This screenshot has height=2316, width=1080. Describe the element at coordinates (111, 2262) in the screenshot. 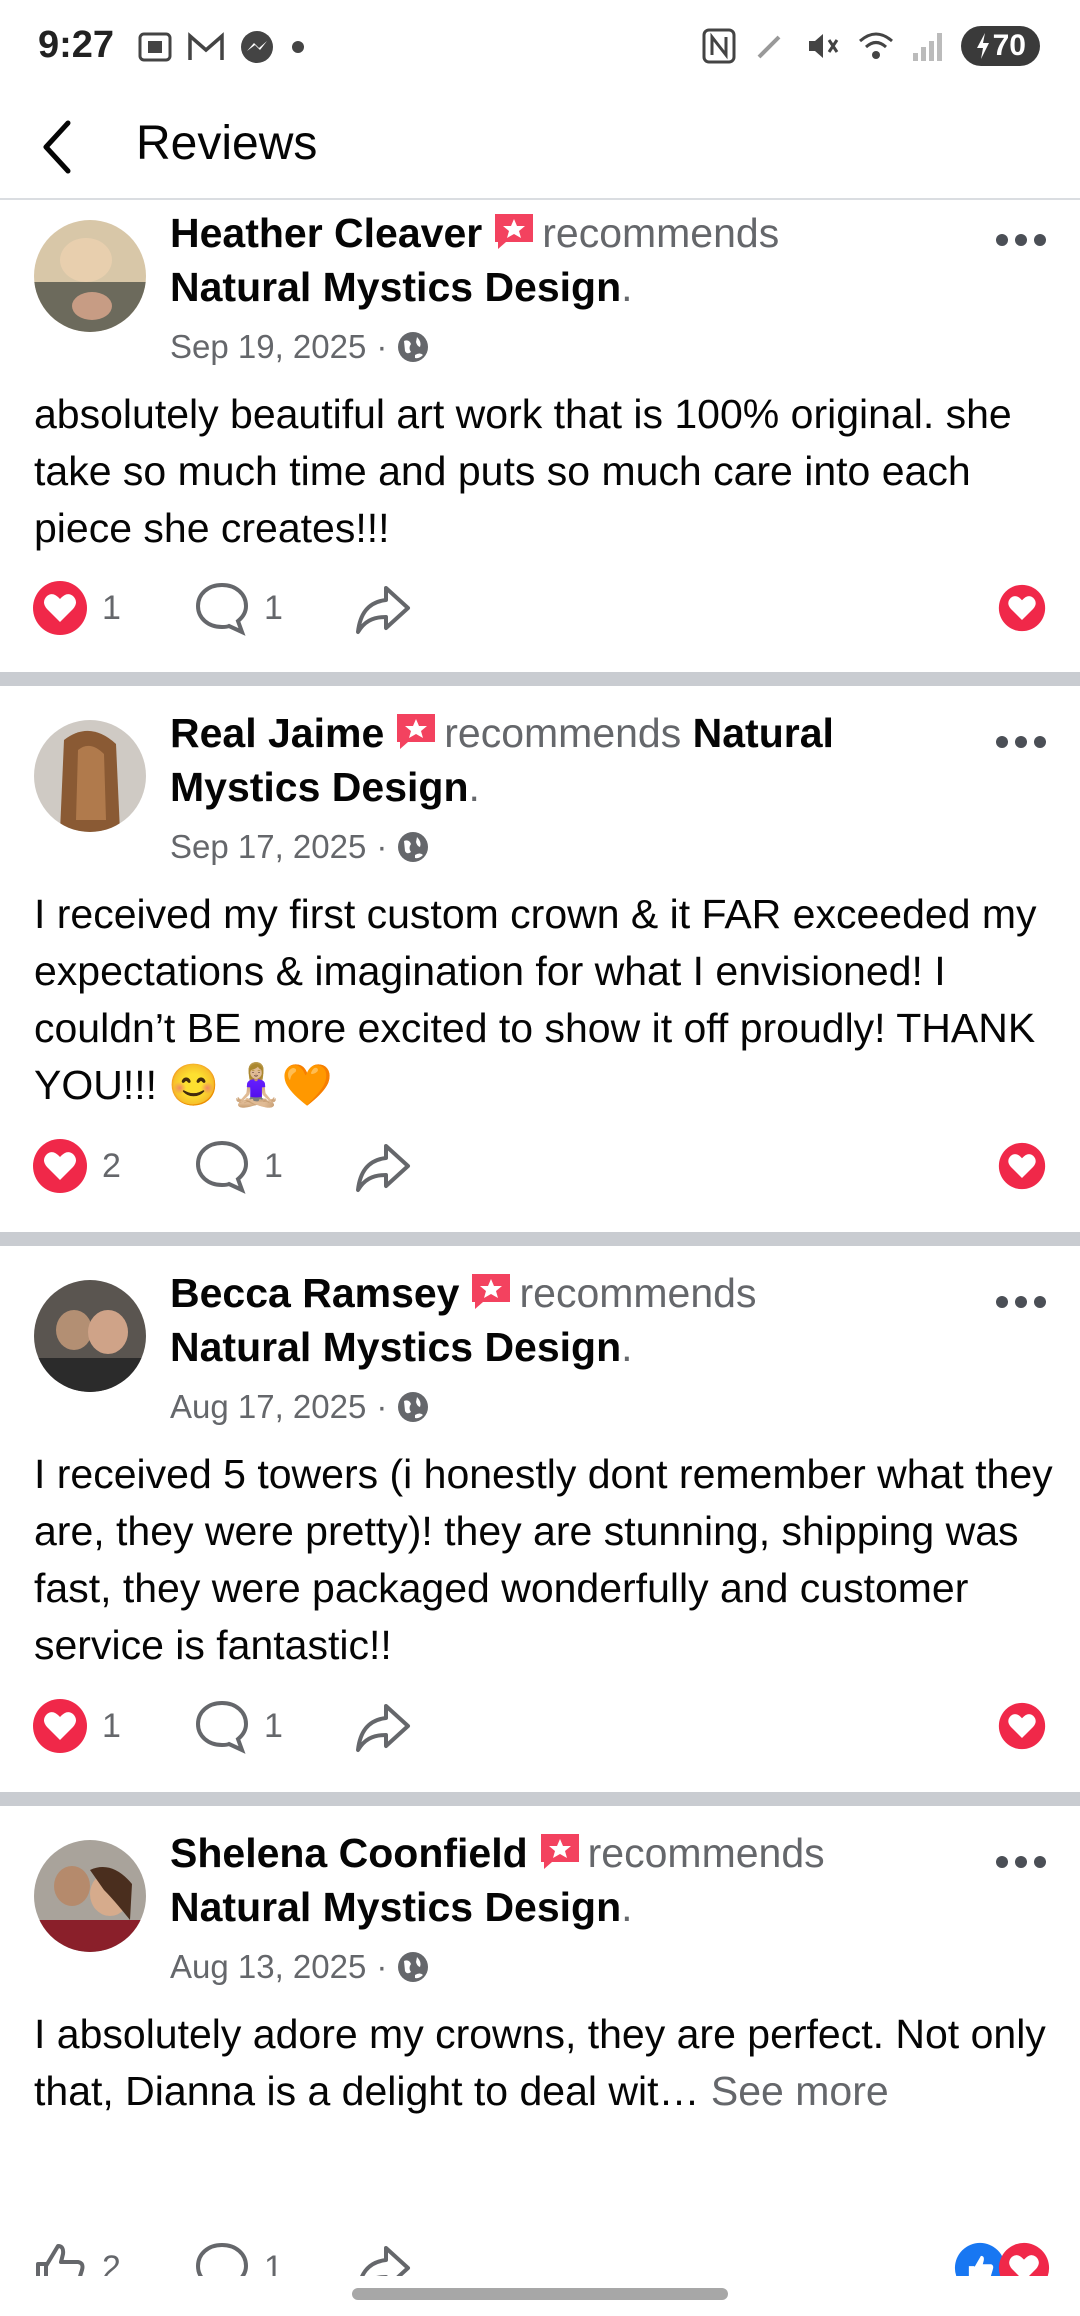

I see `like-count: 2` at that location.